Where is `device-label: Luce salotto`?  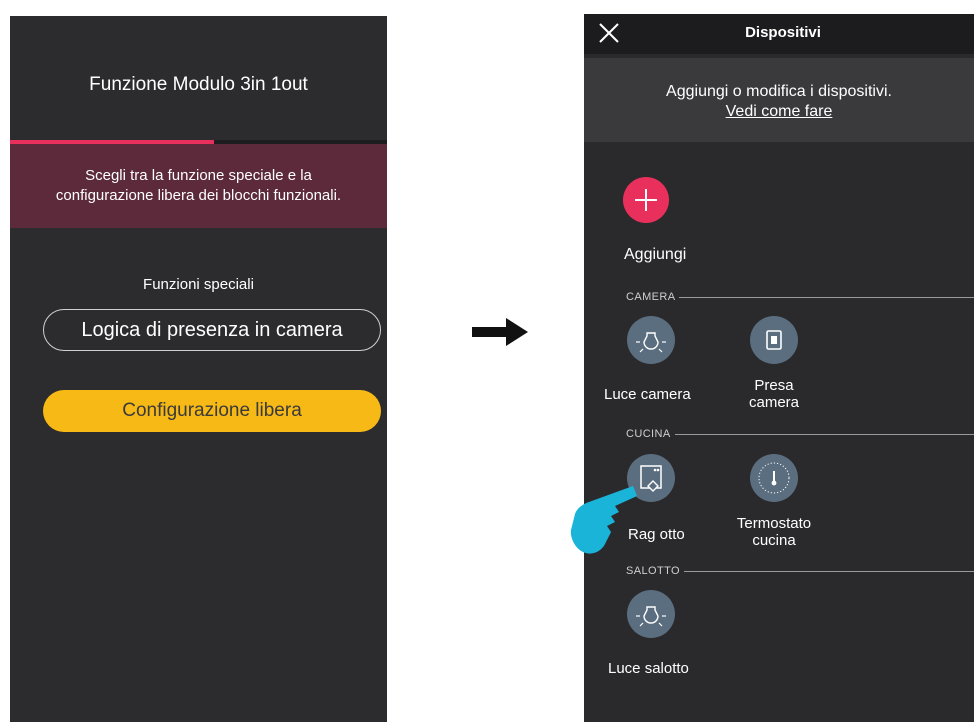
device-label: Luce salotto is located at coordinates (648, 668).